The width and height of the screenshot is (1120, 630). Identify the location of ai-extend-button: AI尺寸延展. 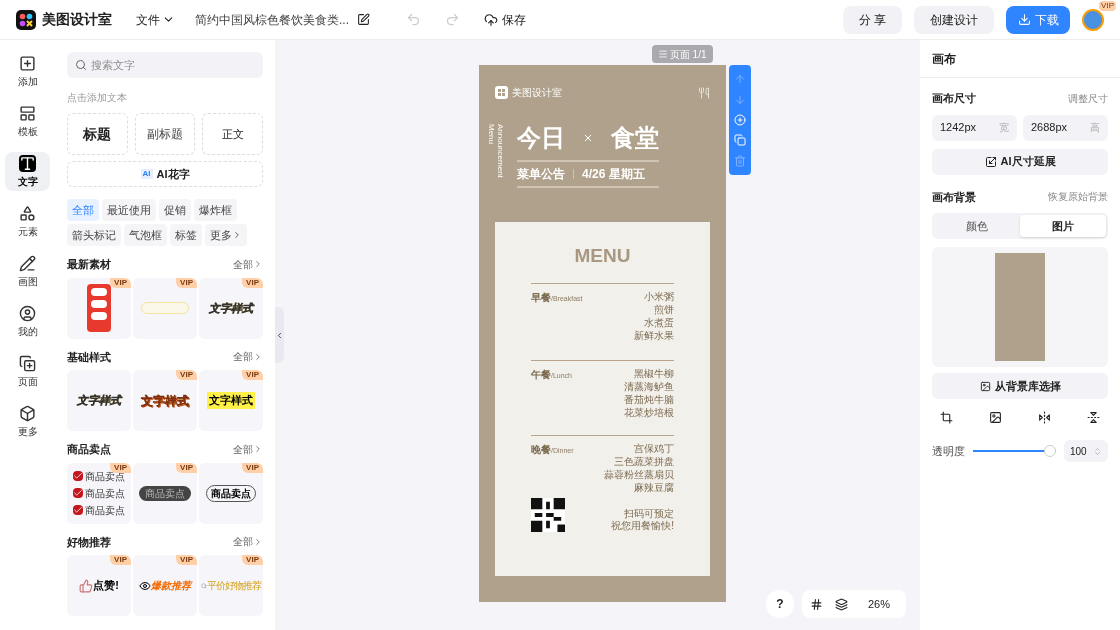
(1020, 161).